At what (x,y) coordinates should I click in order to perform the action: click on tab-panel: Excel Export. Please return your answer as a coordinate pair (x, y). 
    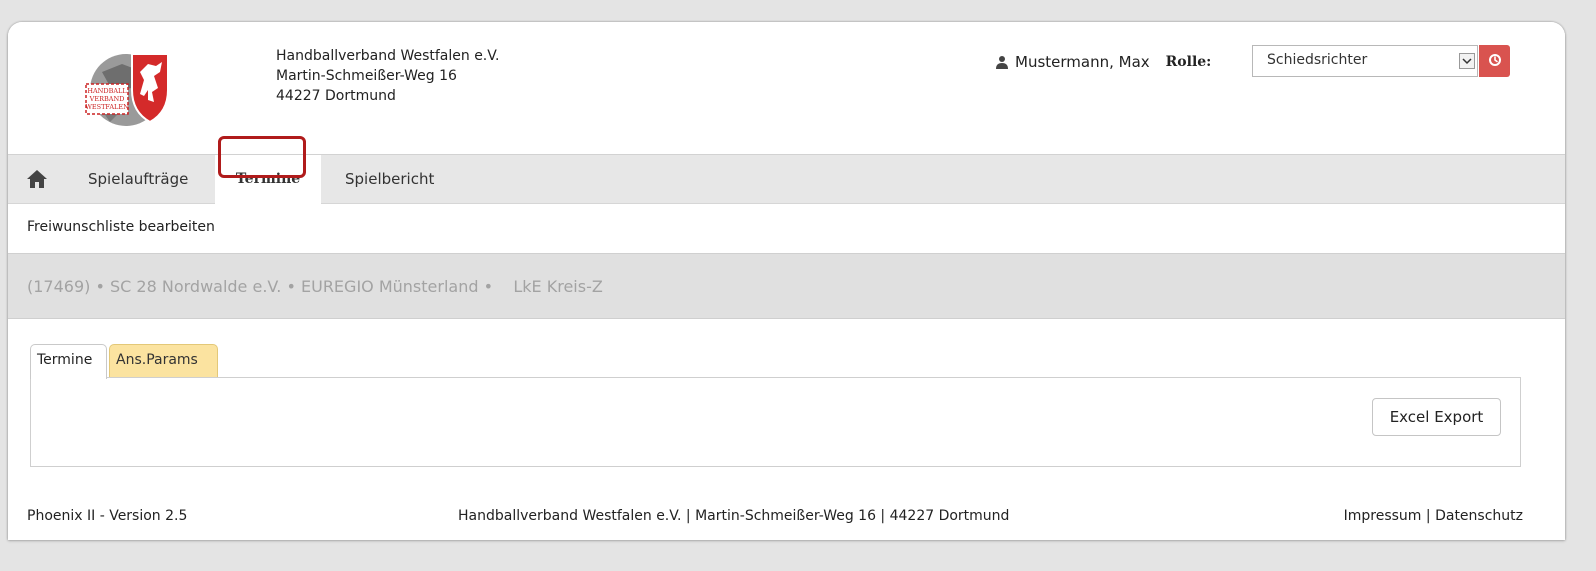
    Looking at the image, I should click on (775, 422).